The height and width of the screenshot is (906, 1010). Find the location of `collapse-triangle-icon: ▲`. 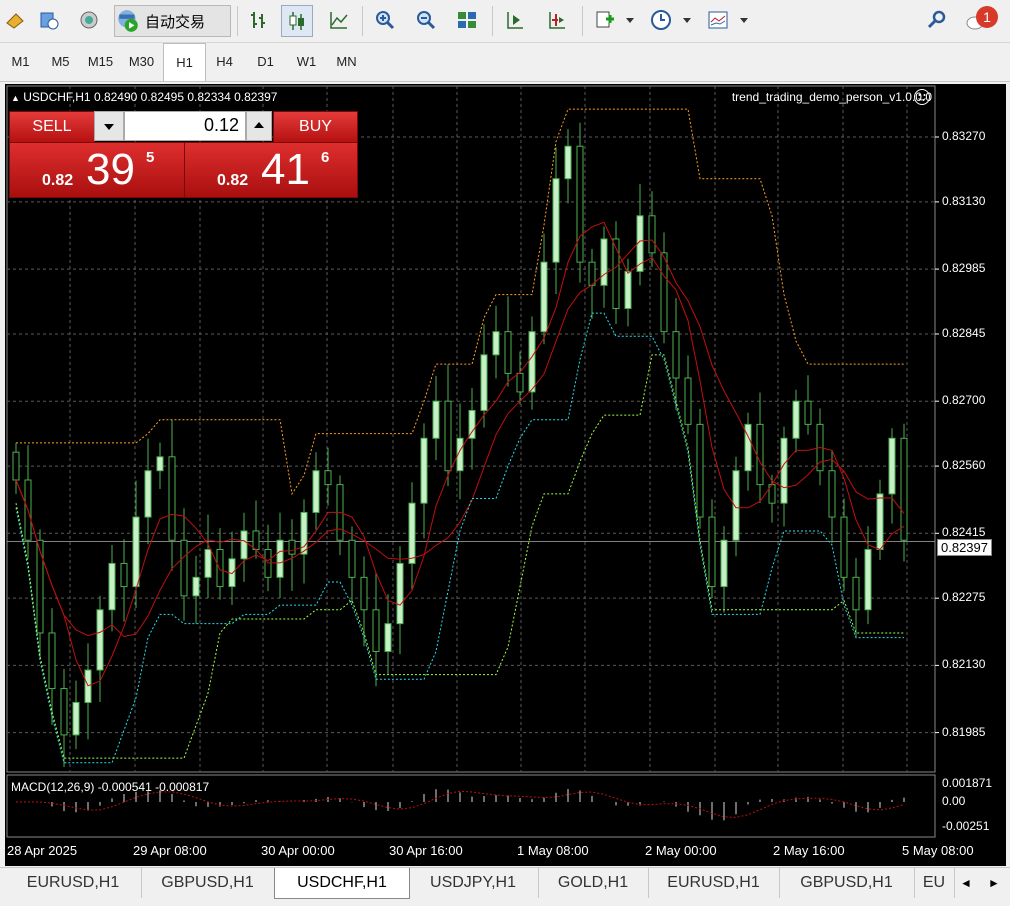

collapse-triangle-icon: ▲ is located at coordinates (15, 98).